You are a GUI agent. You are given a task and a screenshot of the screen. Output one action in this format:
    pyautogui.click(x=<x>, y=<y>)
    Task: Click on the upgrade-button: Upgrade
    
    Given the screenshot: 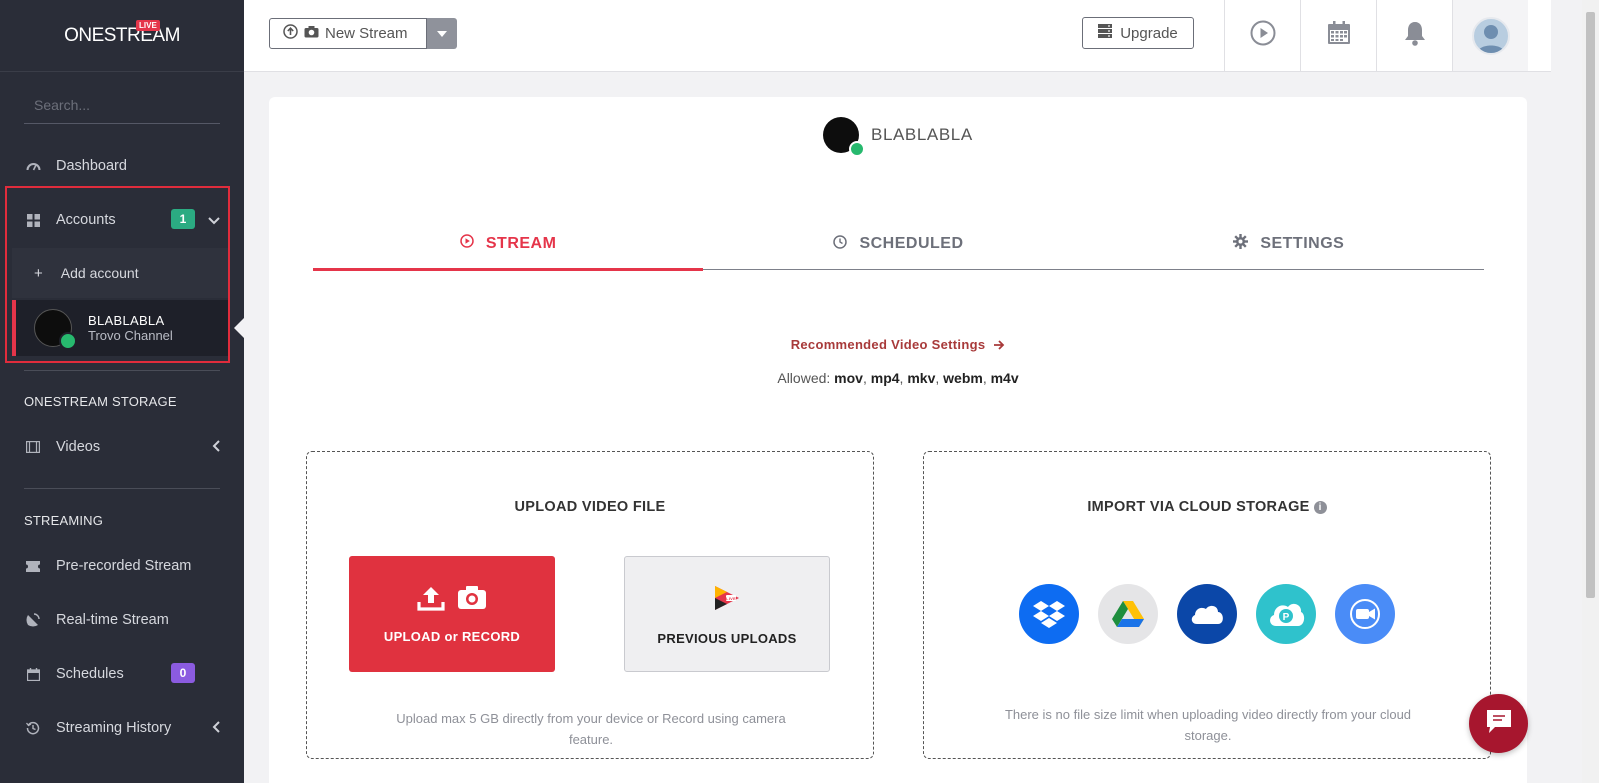 What is the action you would take?
    pyautogui.click(x=1138, y=33)
    